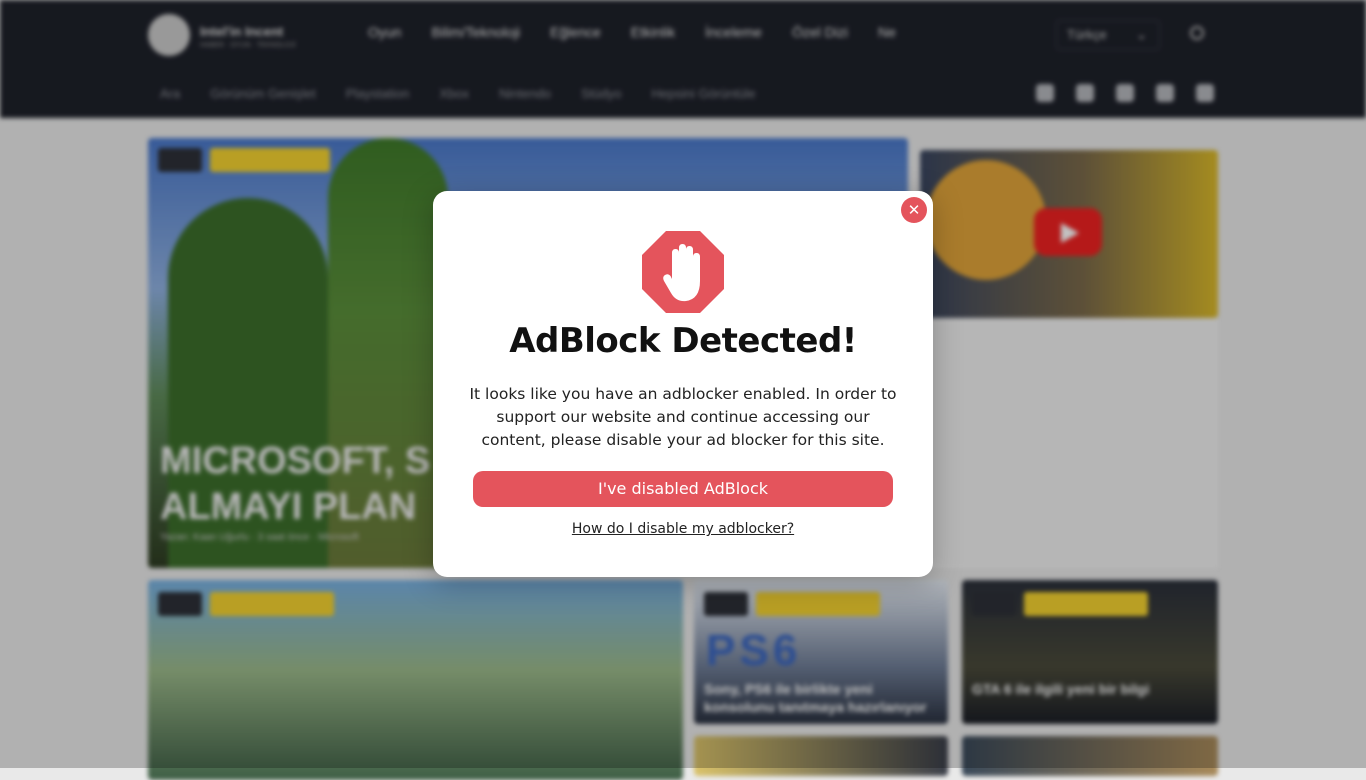 Image resolution: width=1366 pixels, height=780 pixels. What do you see at coordinates (683, 272) in the screenshot?
I see `stop-hand-icon` at bounding box center [683, 272].